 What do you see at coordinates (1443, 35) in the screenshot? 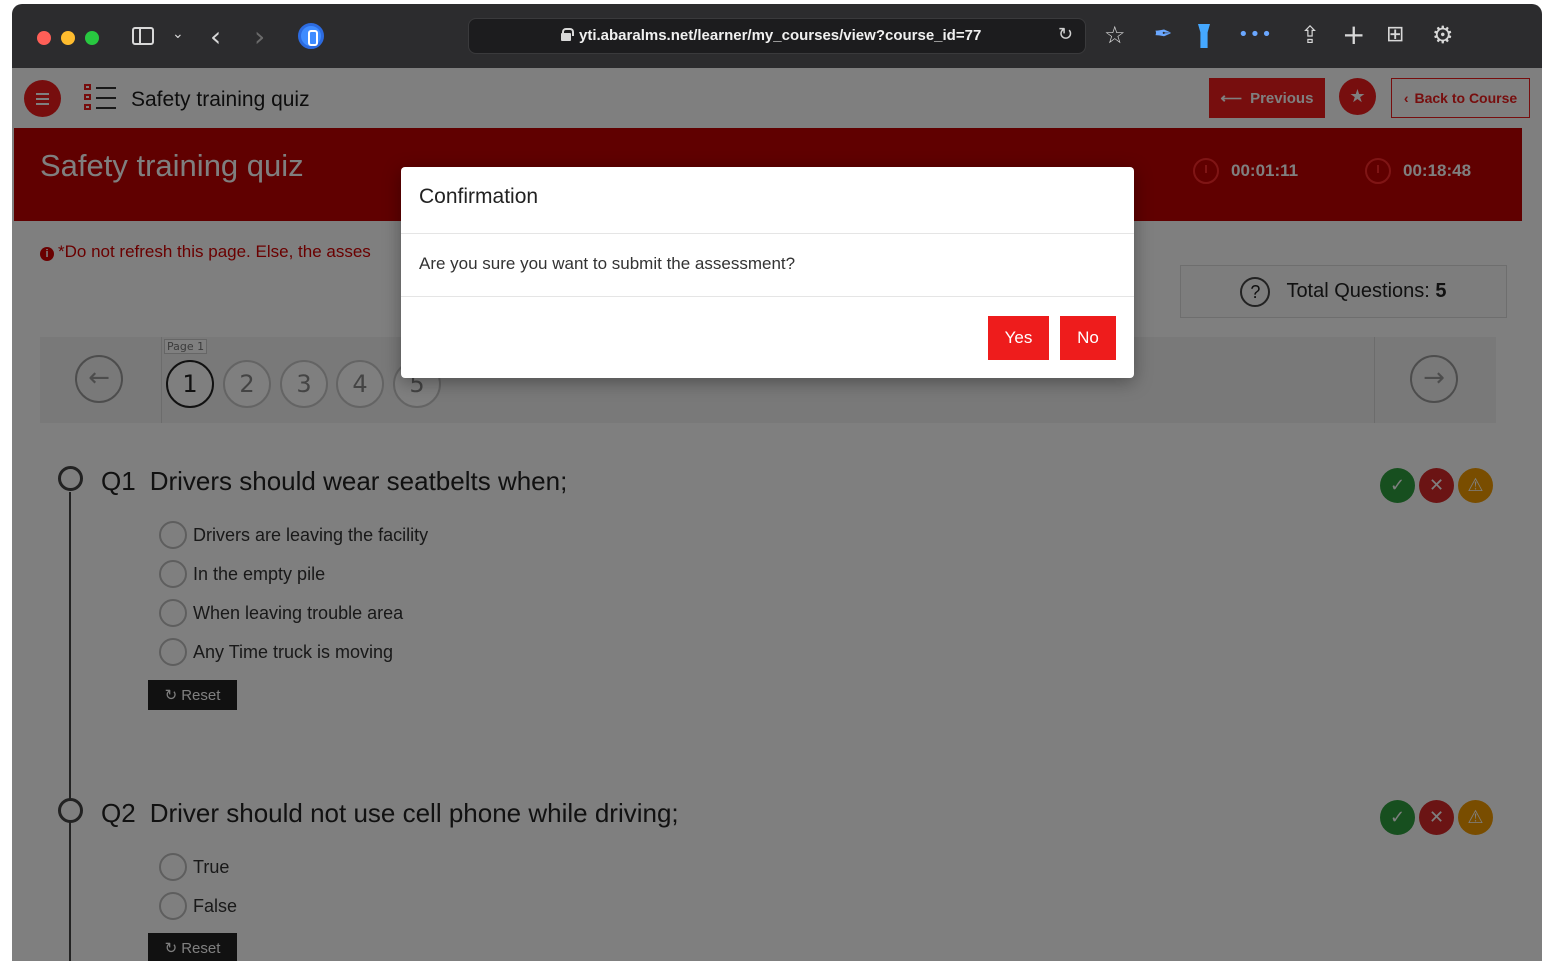
I see `gear-icon: ⚙` at bounding box center [1443, 35].